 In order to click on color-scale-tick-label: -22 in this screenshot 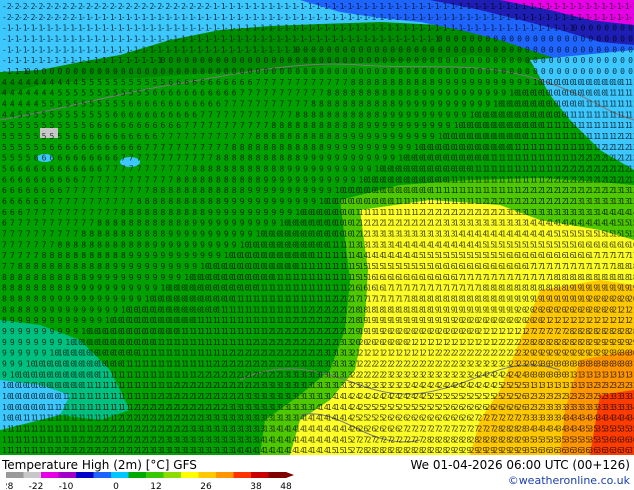, I will do `click(36, 486)`.